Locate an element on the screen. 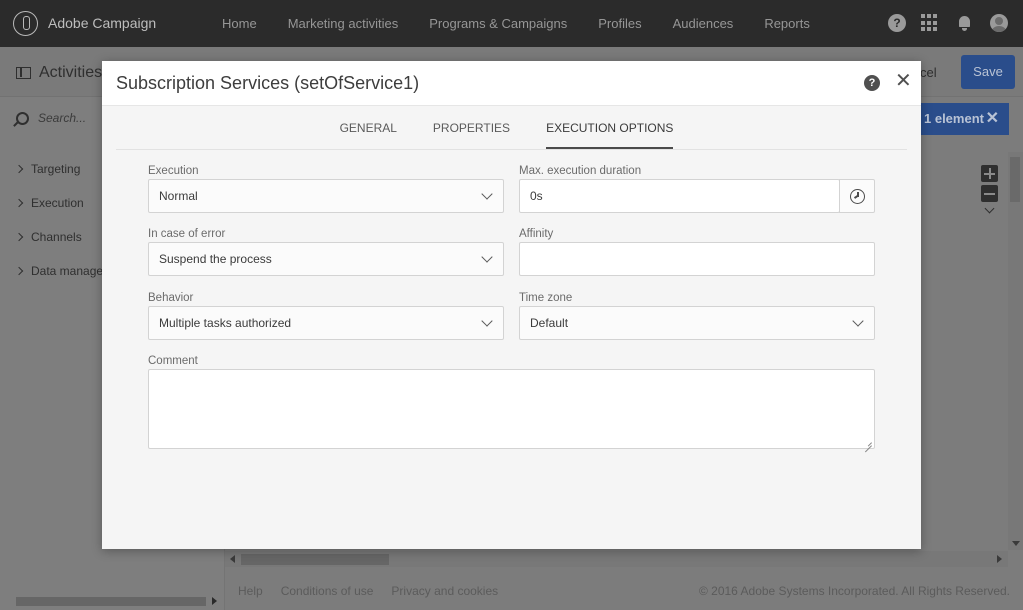  execution-select: Normal is located at coordinates (326, 196).